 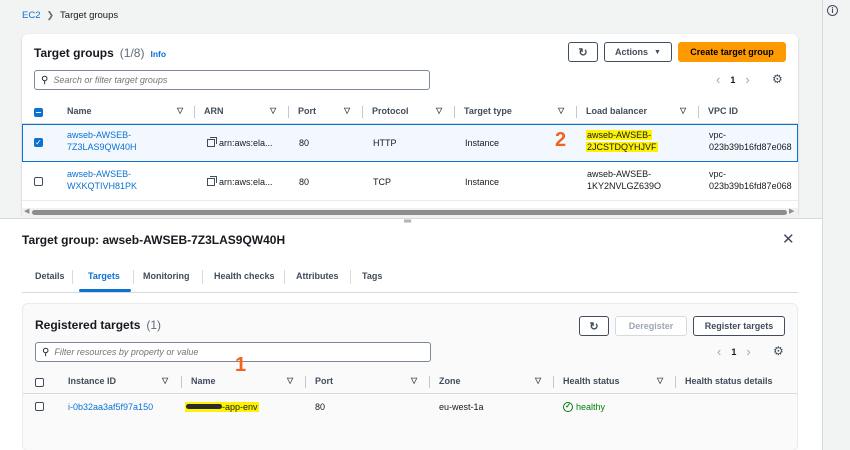 I want to click on deregister-button: Deregister, so click(x=651, y=326).